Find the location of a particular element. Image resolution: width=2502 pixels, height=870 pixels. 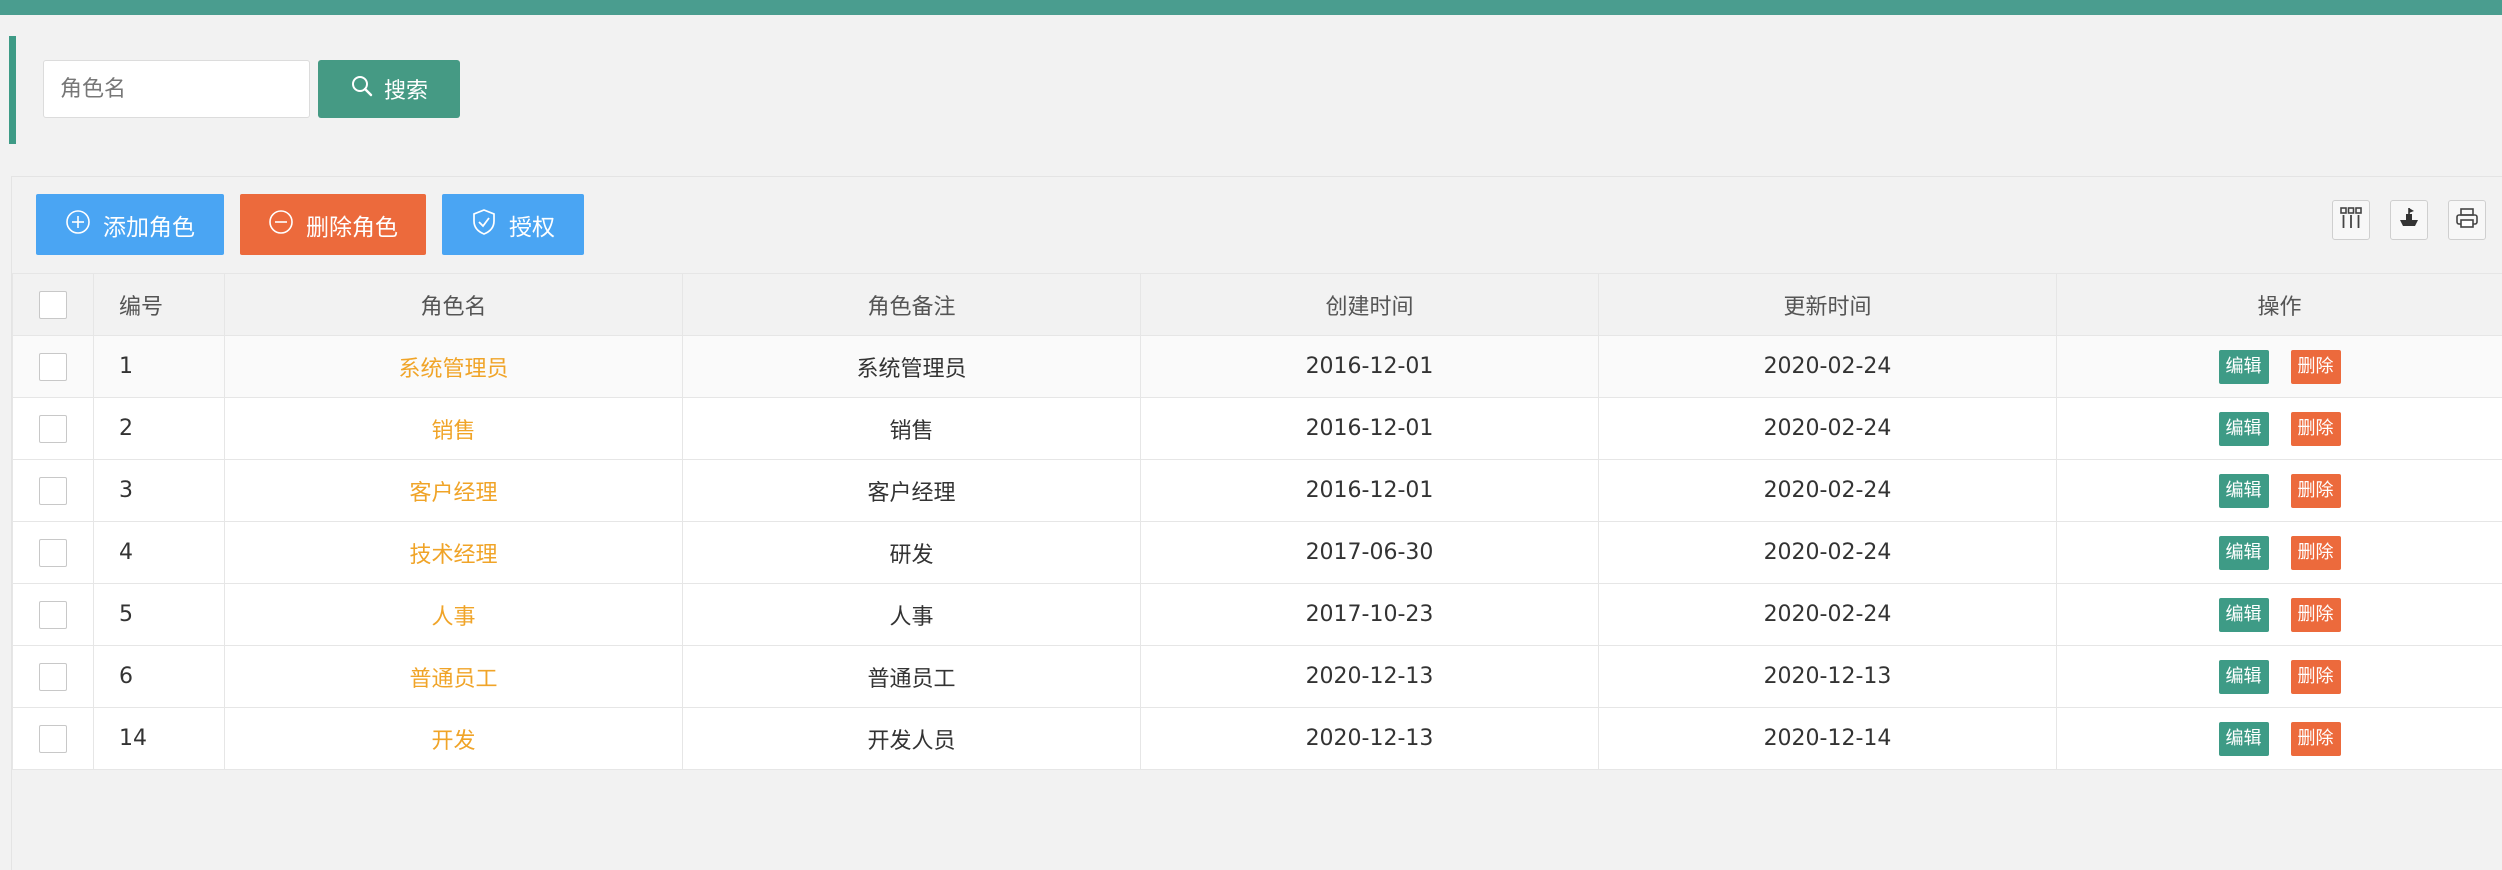

cell-id: 14 is located at coordinates (159, 738).